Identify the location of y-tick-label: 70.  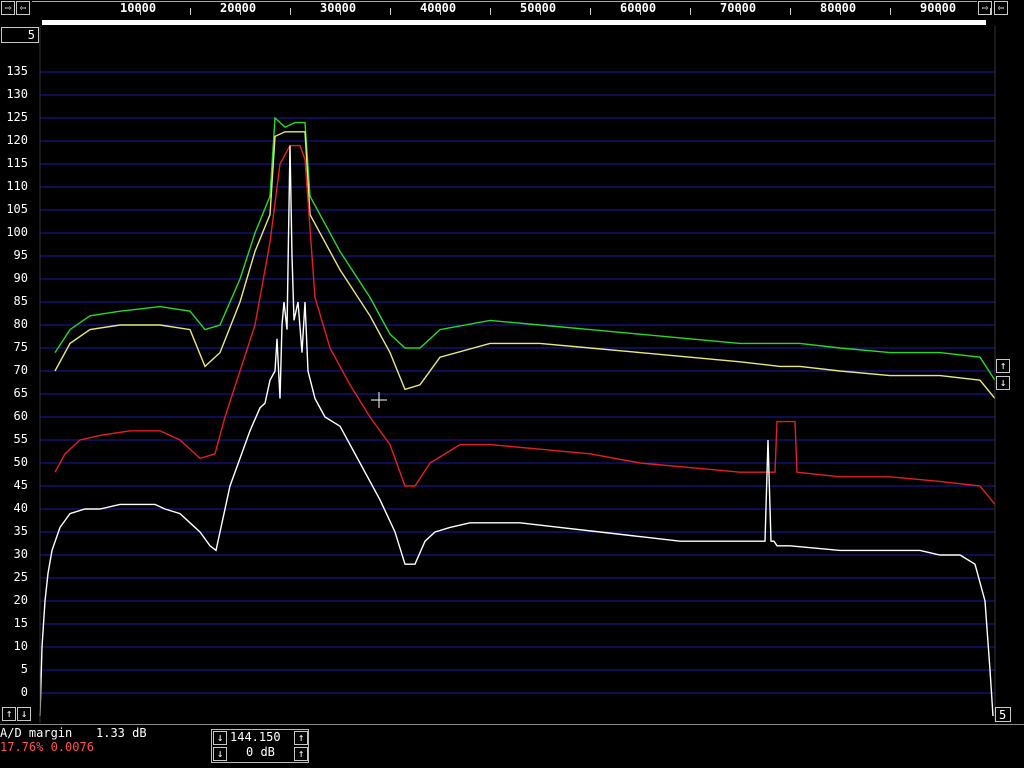
(20, 370).